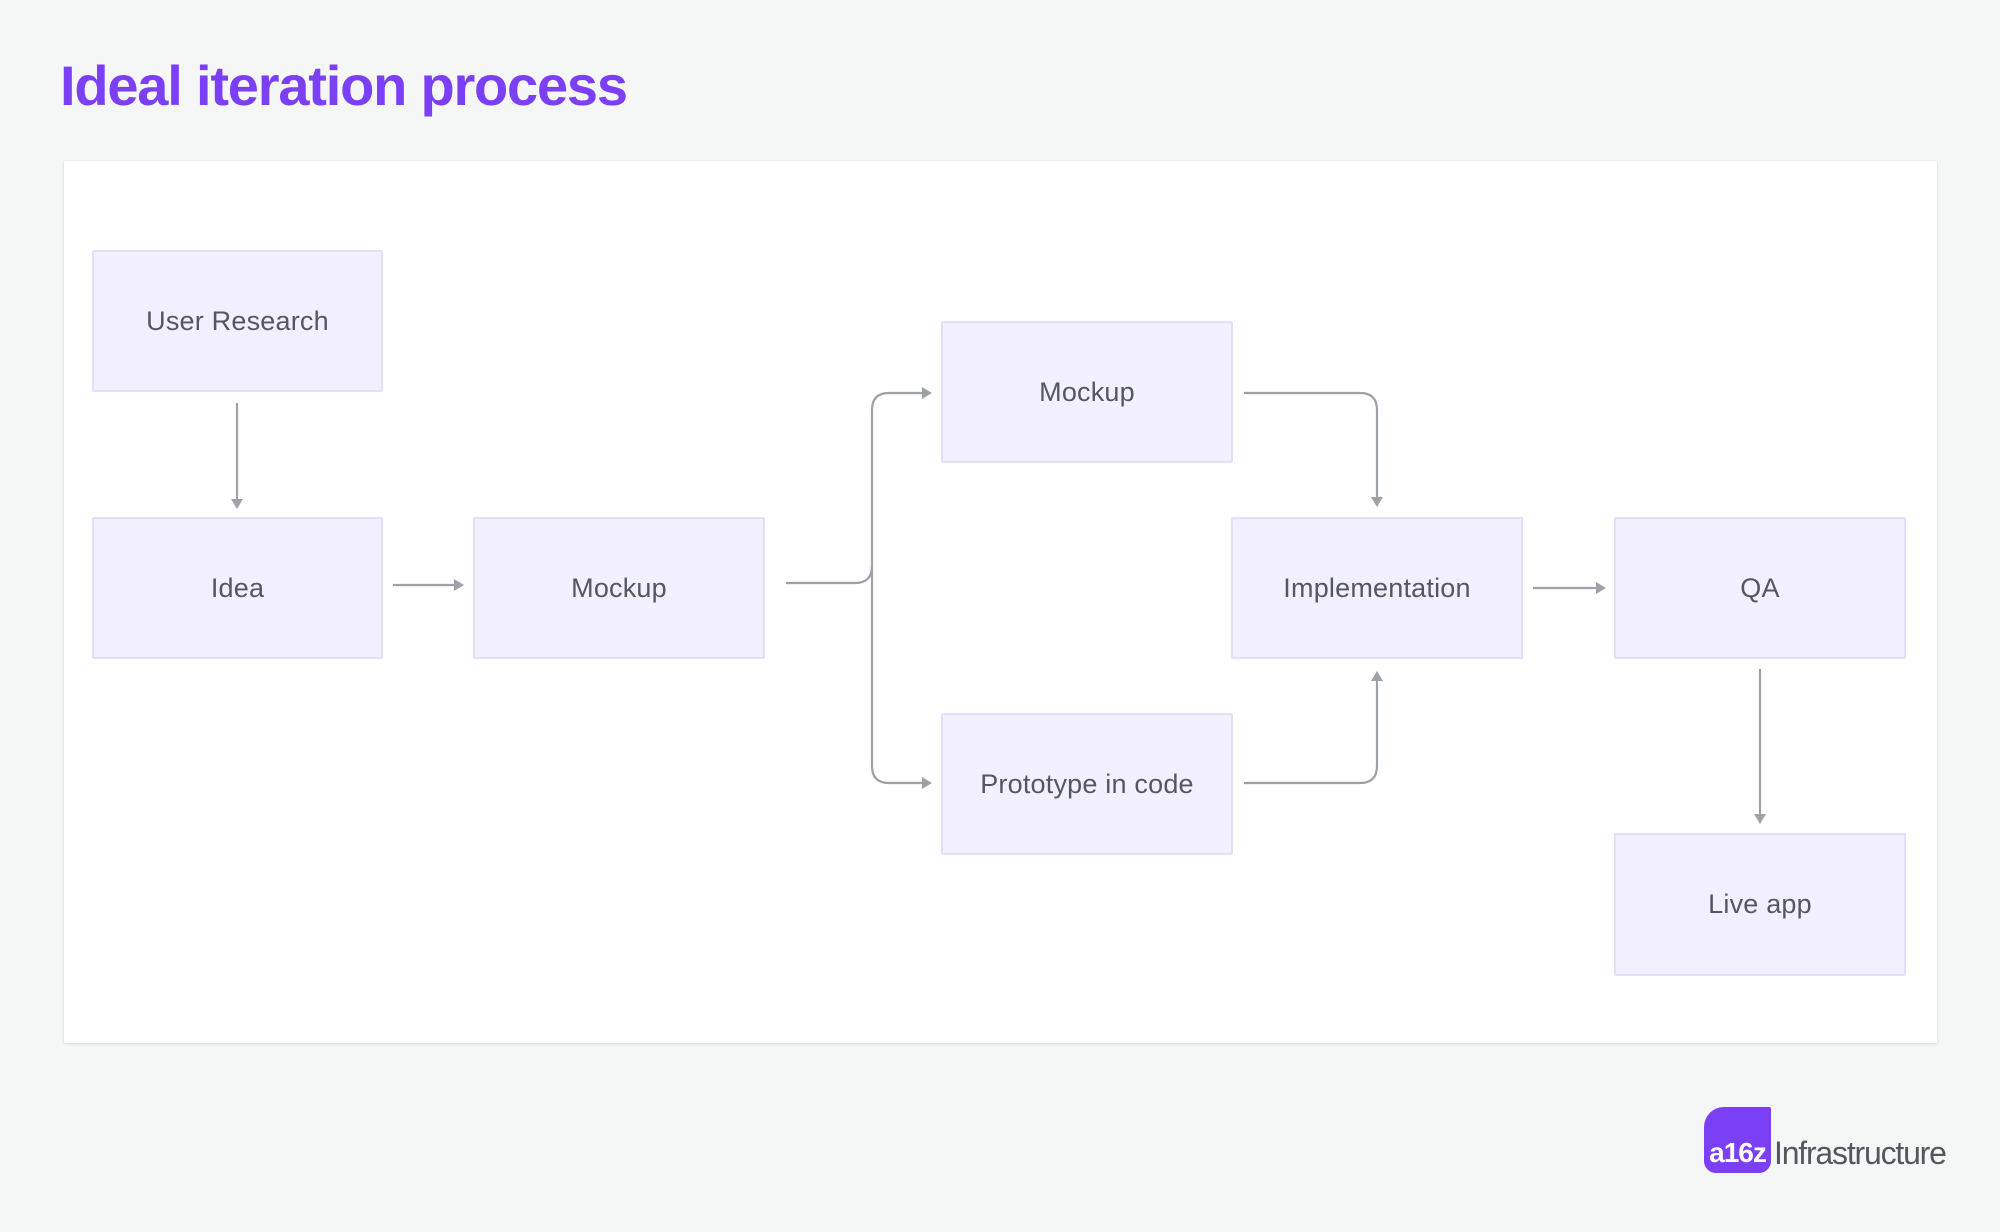  I want to click on node-live-app: Live app, so click(1760, 904).